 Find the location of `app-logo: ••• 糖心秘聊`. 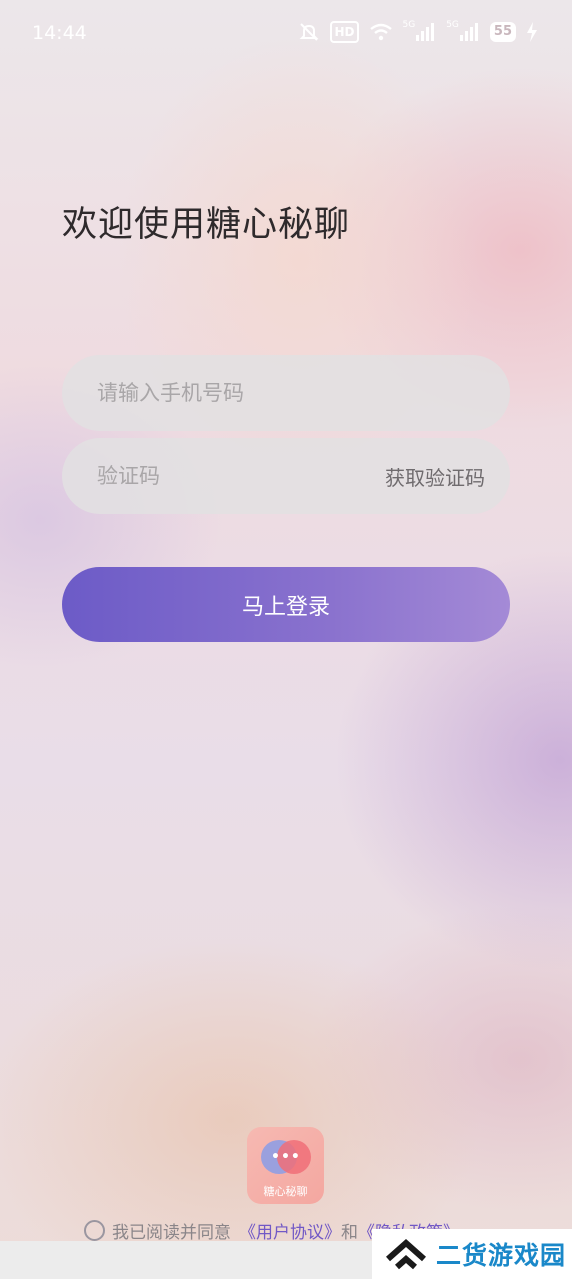

app-logo: ••• 糖心秘聊 is located at coordinates (285, 1165).